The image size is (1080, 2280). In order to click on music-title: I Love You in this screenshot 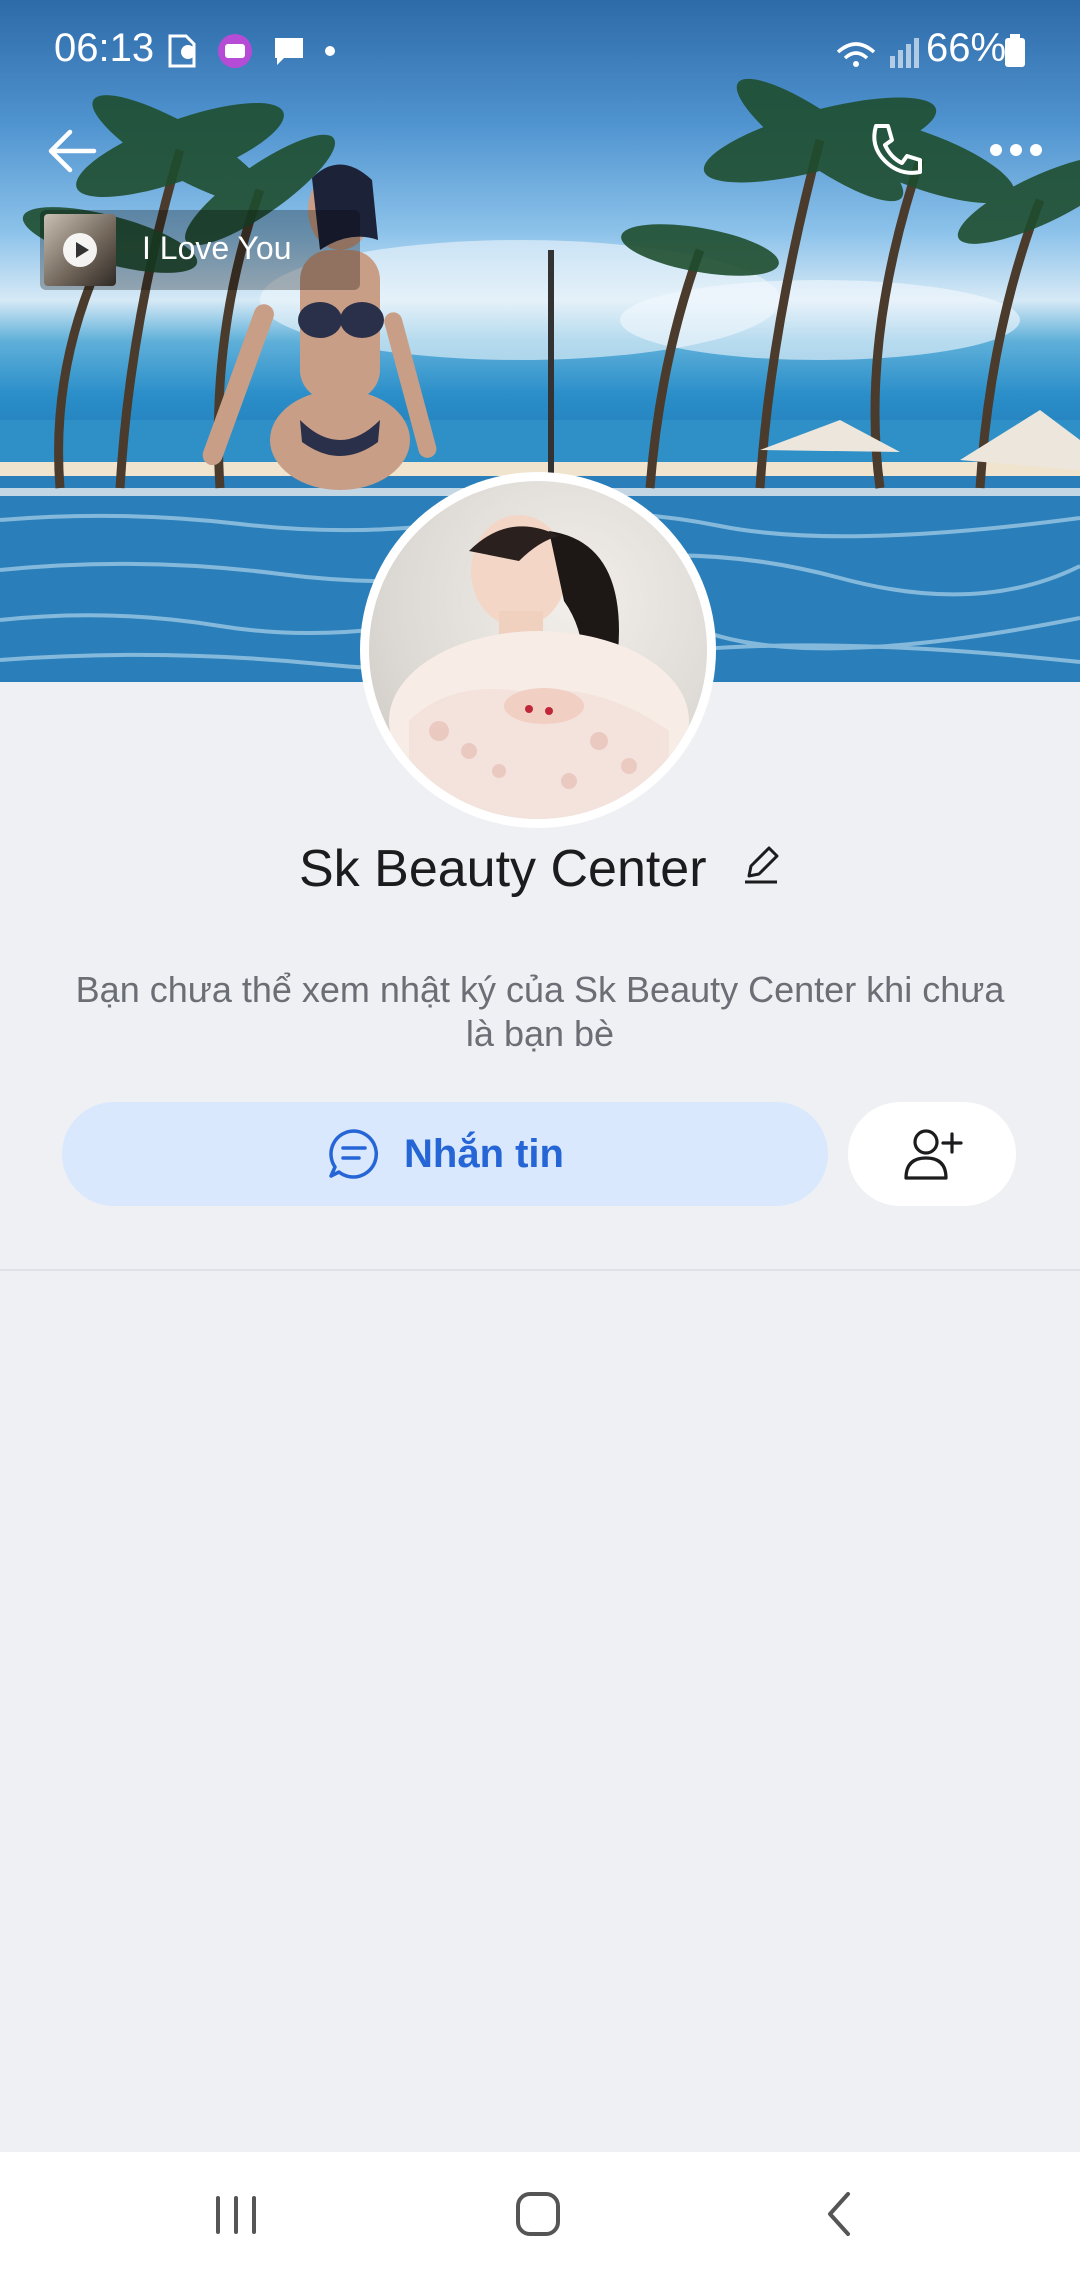, I will do `click(217, 248)`.